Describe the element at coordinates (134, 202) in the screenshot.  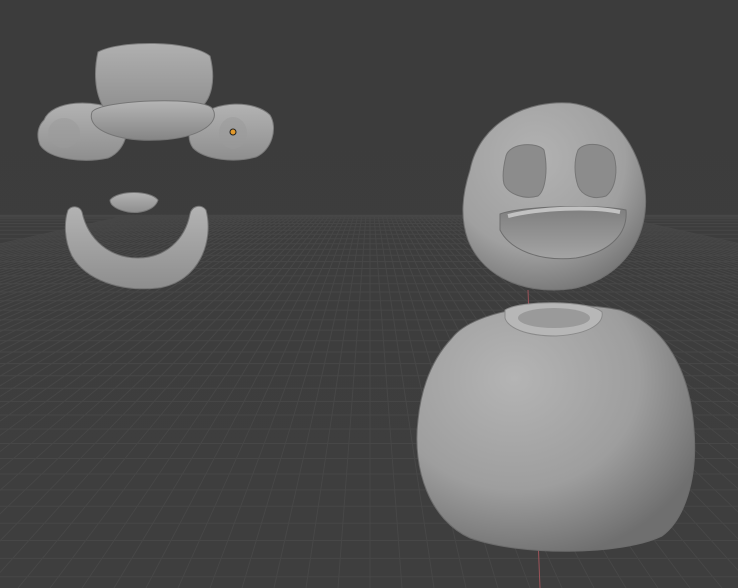
I see `nose-mesh` at that location.